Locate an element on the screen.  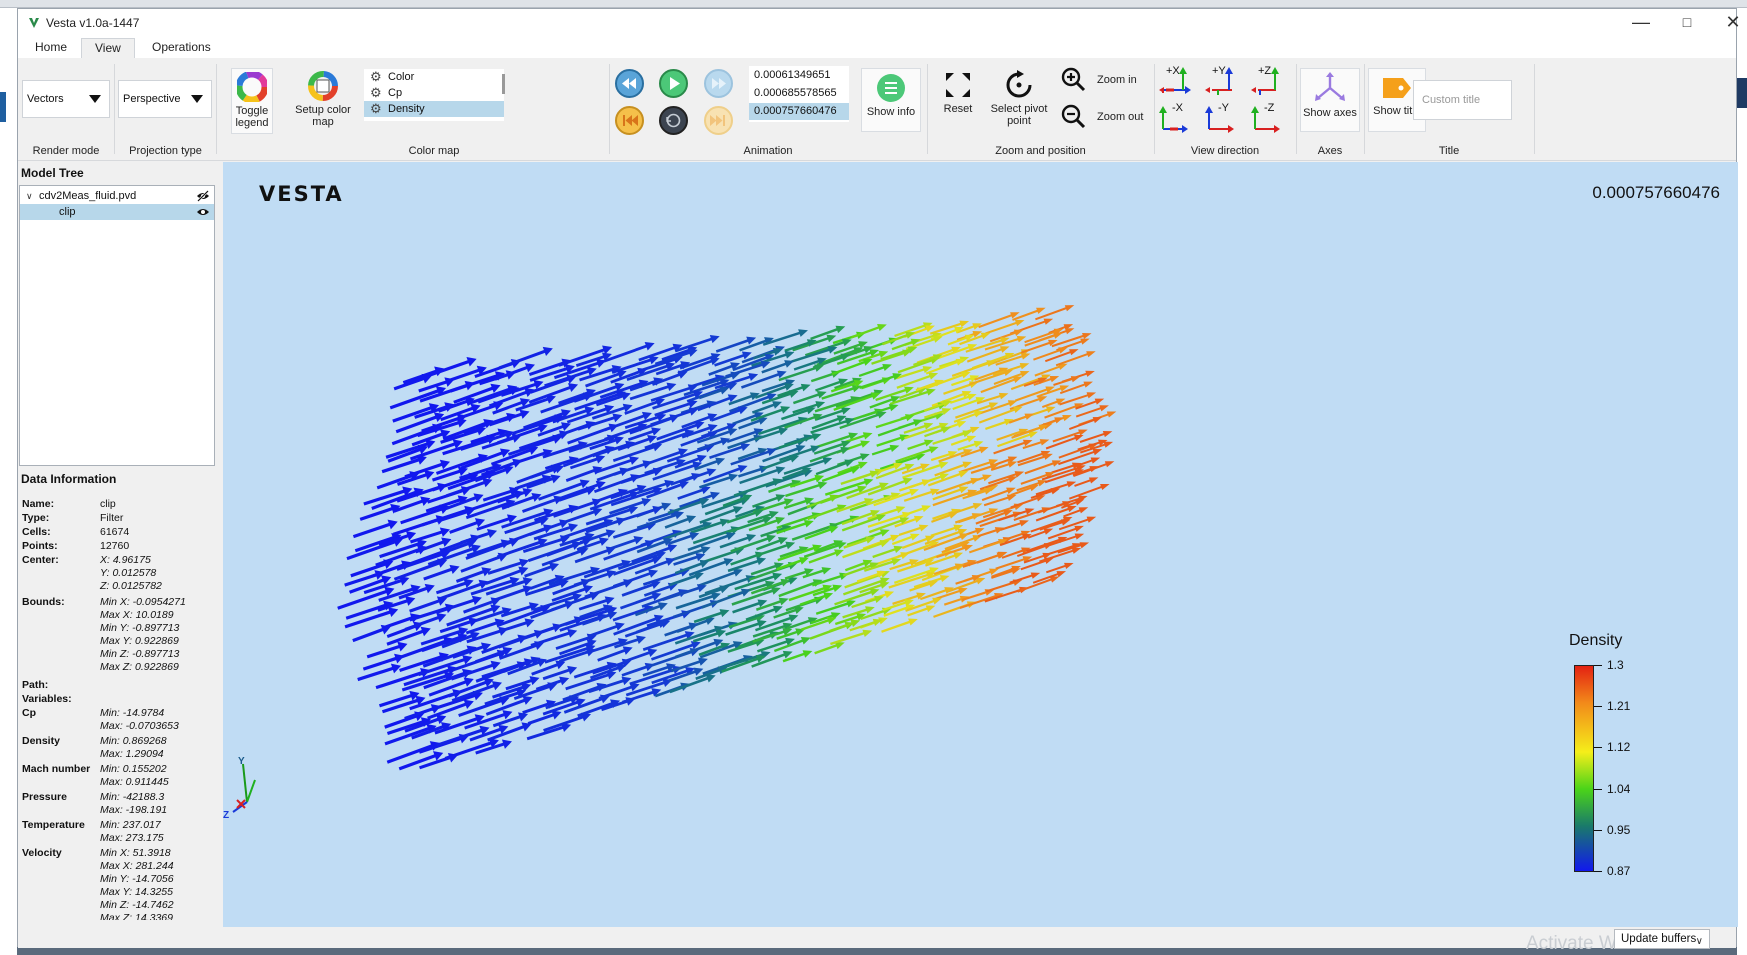
zoom-group-label: Zoom and position is located at coordinates (1040, 151).